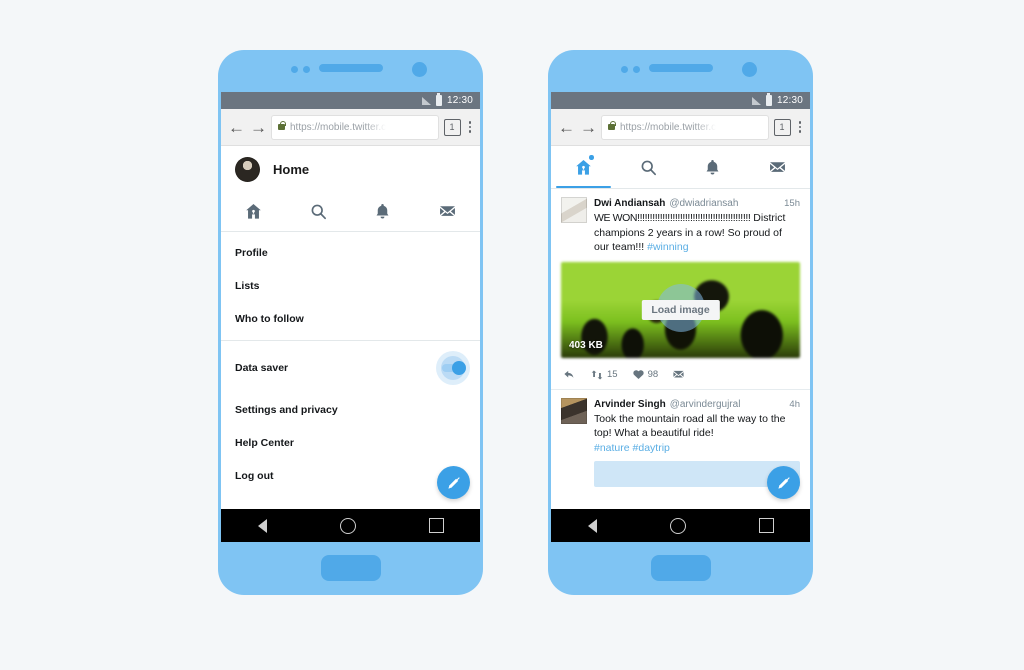  I want to click on home-icon, so click(253, 211).